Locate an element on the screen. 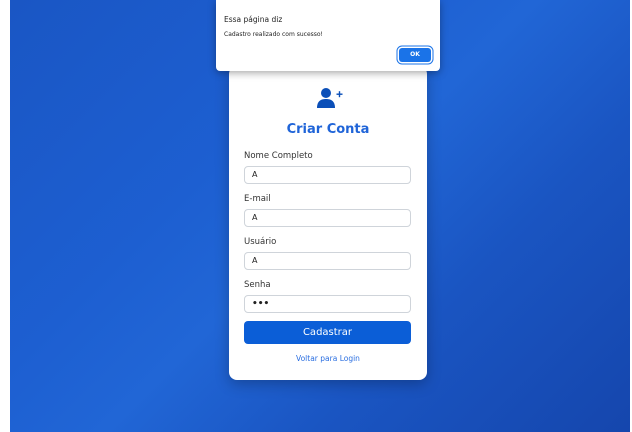  full-name-label: Nome Completo is located at coordinates (278, 156).